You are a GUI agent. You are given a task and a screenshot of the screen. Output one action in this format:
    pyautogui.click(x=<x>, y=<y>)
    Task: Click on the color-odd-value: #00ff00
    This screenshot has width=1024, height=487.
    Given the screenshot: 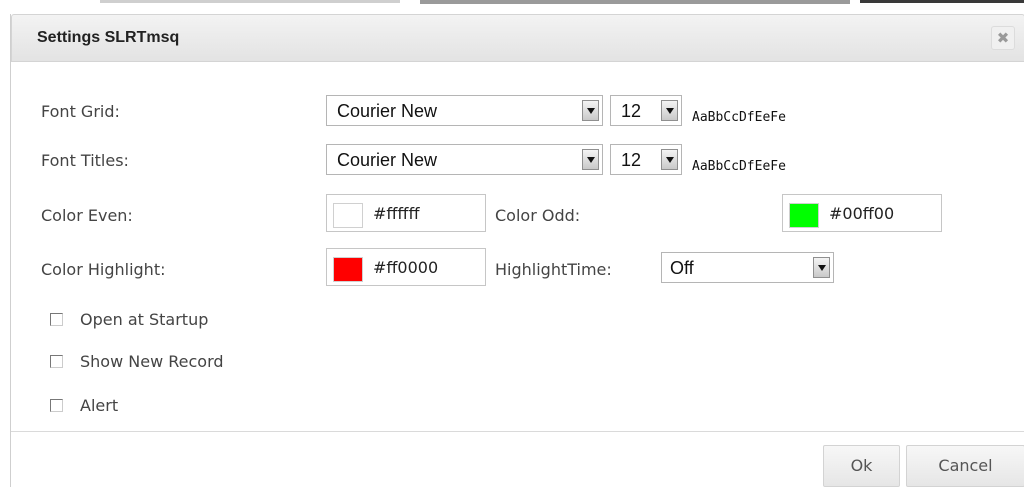 What is the action you would take?
    pyautogui.click(x=862, y=213)
    